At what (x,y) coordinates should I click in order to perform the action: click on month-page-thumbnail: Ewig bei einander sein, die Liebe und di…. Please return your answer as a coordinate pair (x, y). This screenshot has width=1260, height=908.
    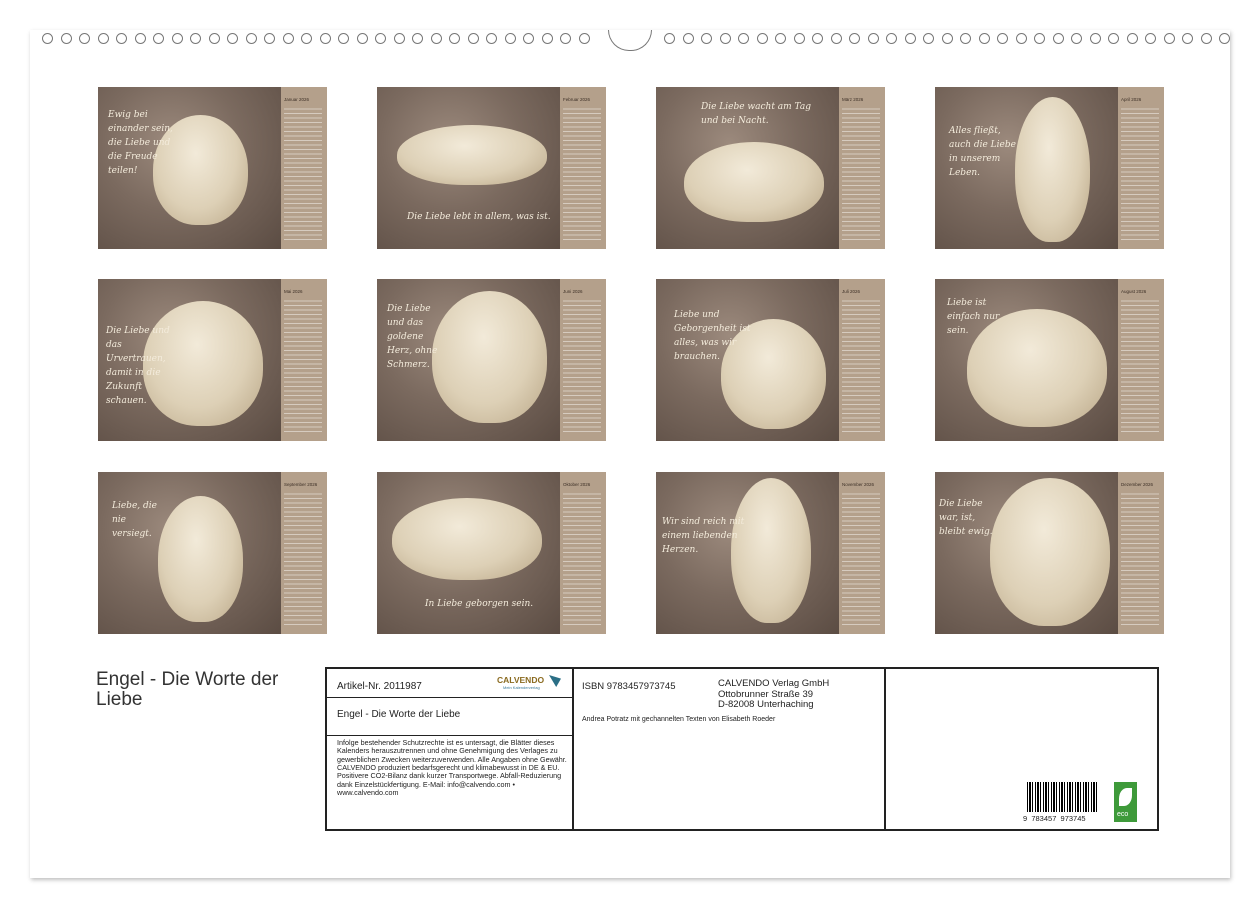
    Looking at the image, I should click on (212, 168).